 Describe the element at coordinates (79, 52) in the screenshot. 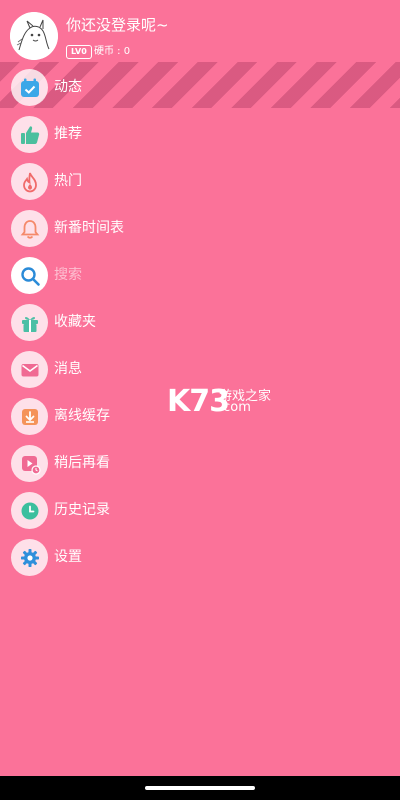

I see `level-badge: LV0` at that location.